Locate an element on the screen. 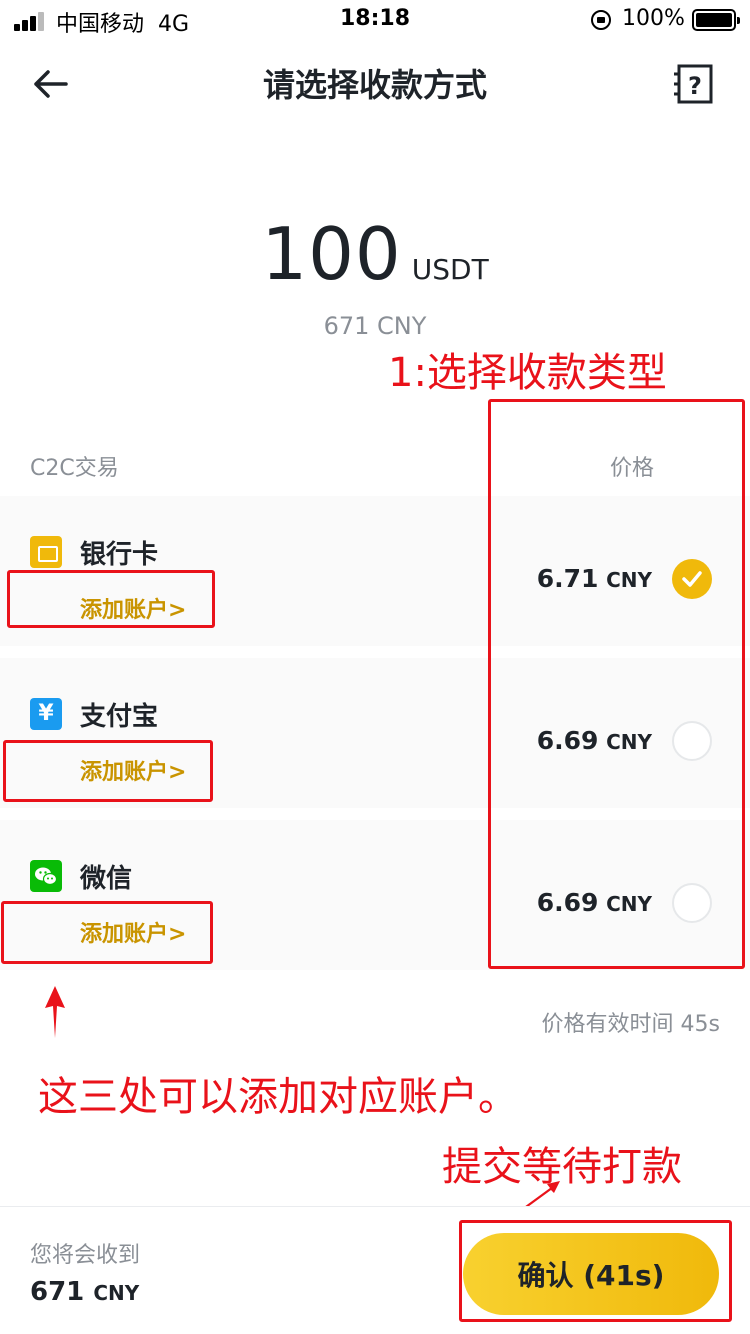  receive-label: 您将会收到 is located at coordinates (85, 1255).